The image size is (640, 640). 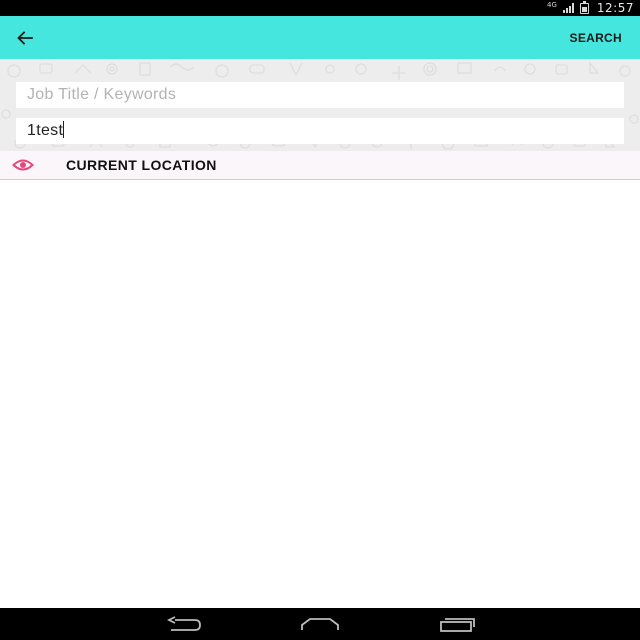 What do you see at coordinates (320, 131) in the screenshot?
I see `location-input: 1test` at bounding box center [320, 131].